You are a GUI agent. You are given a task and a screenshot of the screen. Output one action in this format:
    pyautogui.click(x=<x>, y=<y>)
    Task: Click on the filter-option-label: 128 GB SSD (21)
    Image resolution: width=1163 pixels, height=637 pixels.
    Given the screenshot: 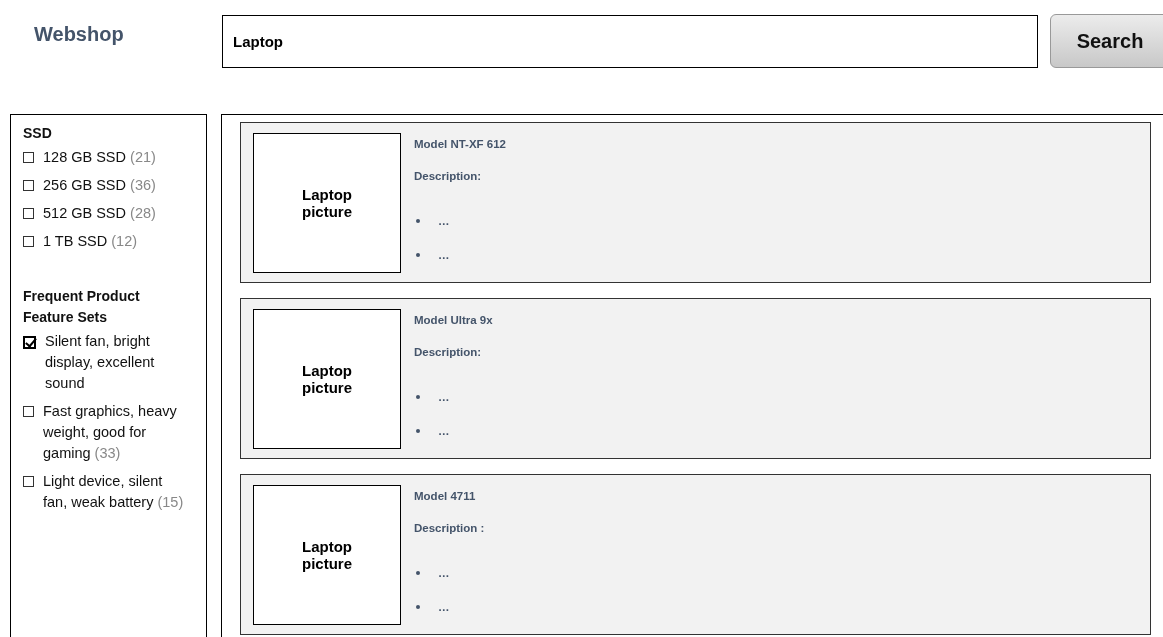 What is the action you would take?
    pyautogui.click(x=99, y=157)
    